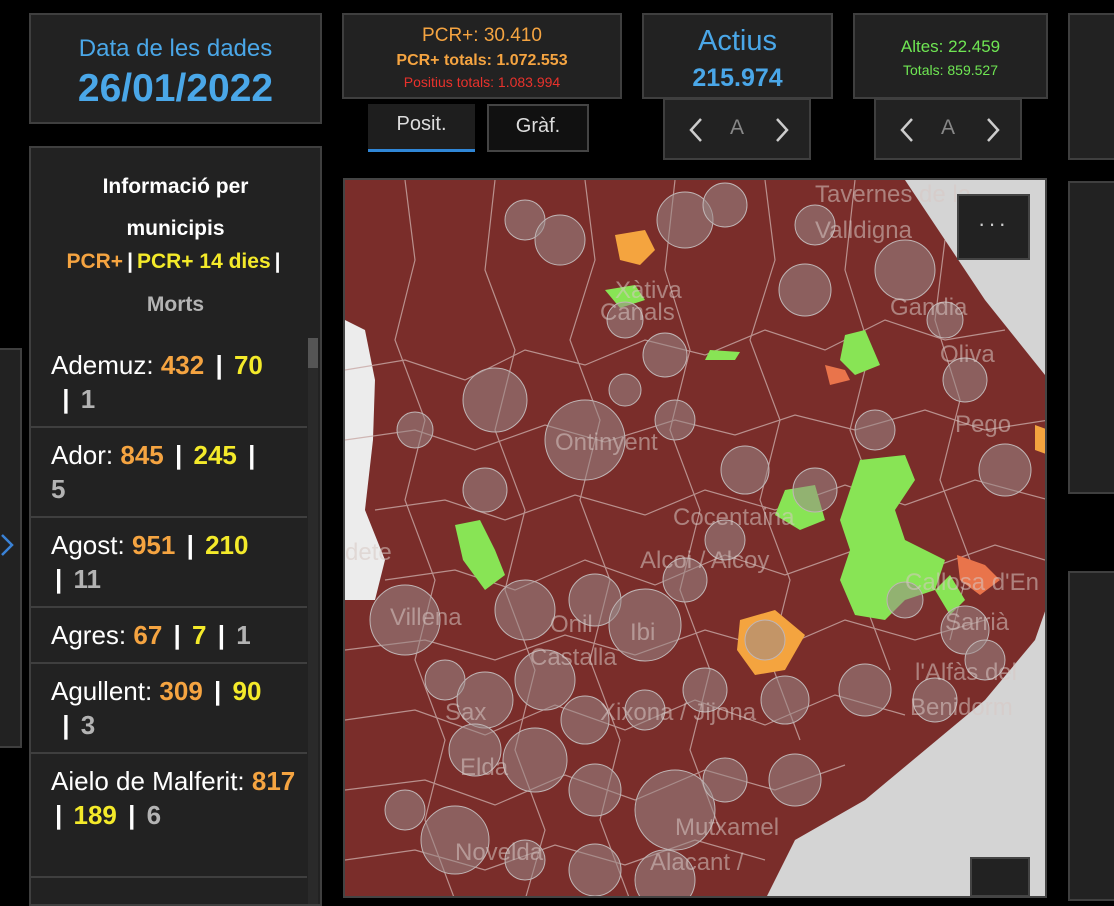  I want to click on list-item: Agost: 951 | 210 | 11, so click(169, 563).